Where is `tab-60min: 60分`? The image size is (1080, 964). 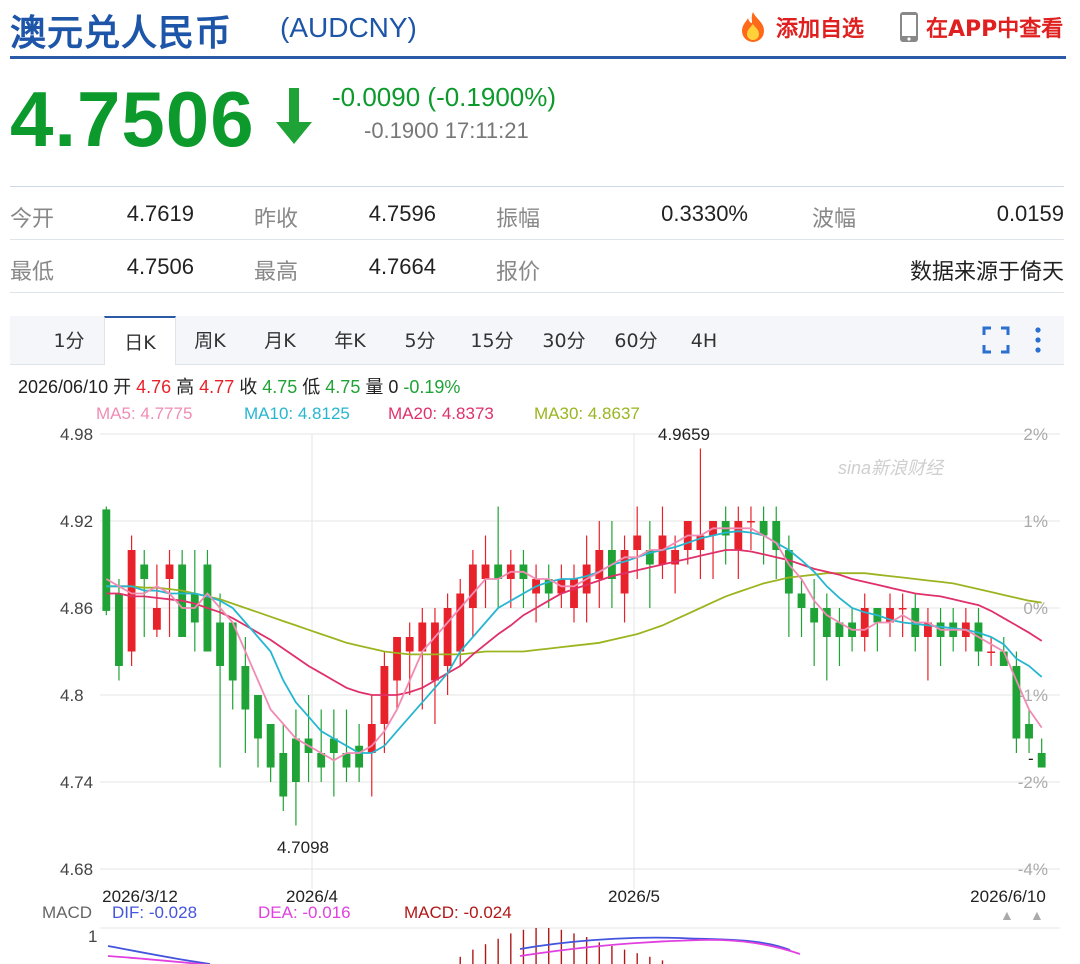 tab-60min: 60分 is located at coordinates (636, 340).